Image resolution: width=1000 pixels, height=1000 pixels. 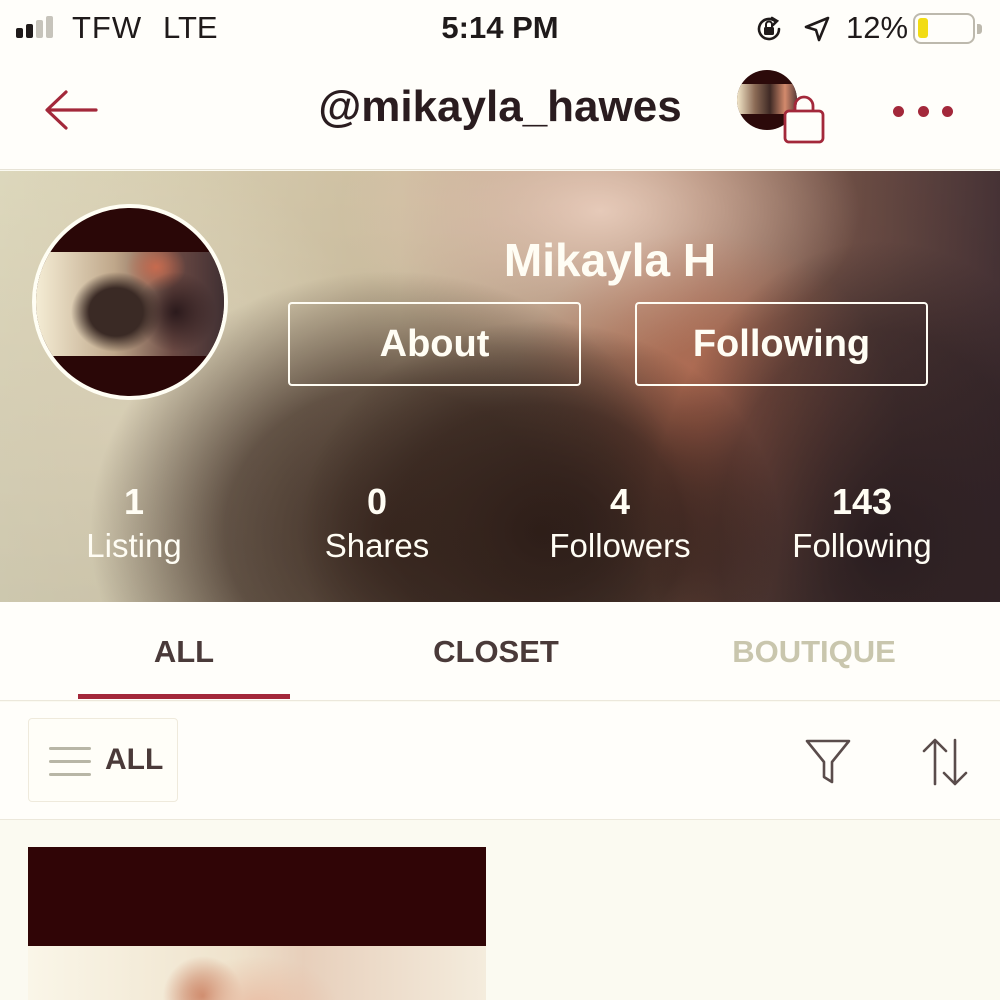 I want to click on page-title: @mikayla_hawes, so click(x=500, y=106).